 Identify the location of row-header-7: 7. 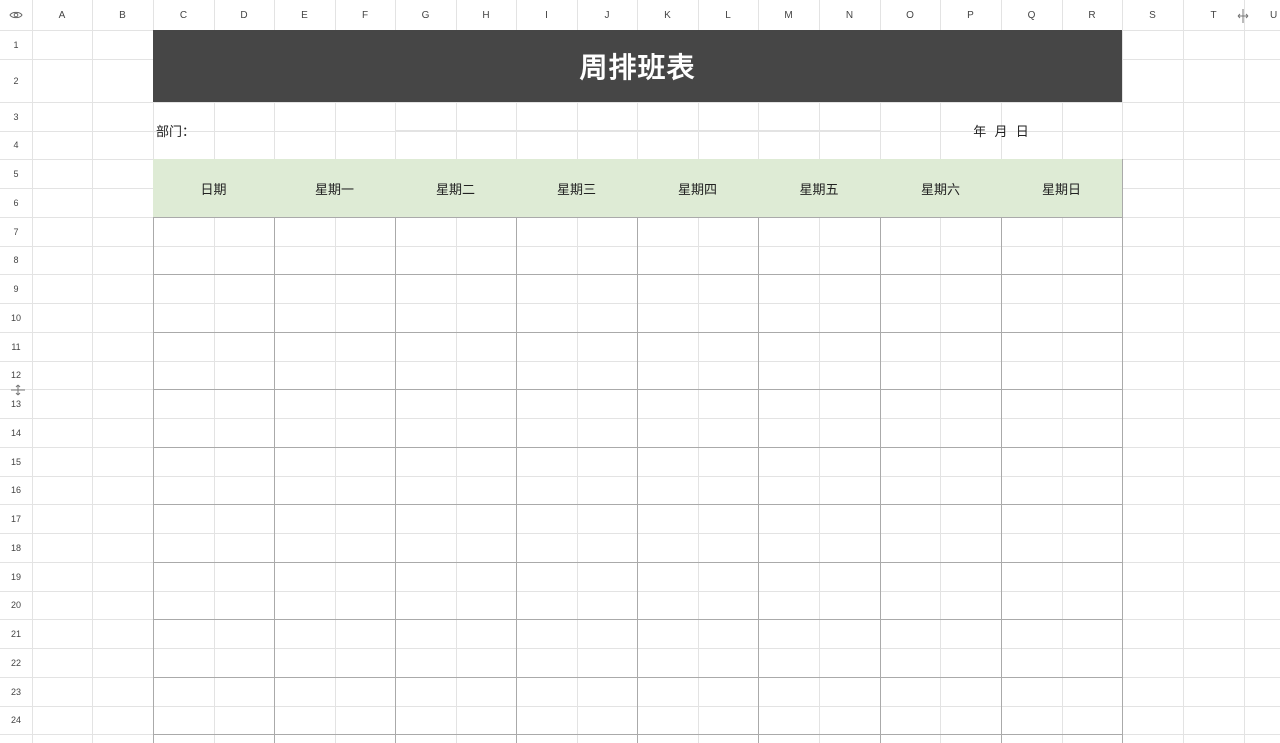
(16, 231).